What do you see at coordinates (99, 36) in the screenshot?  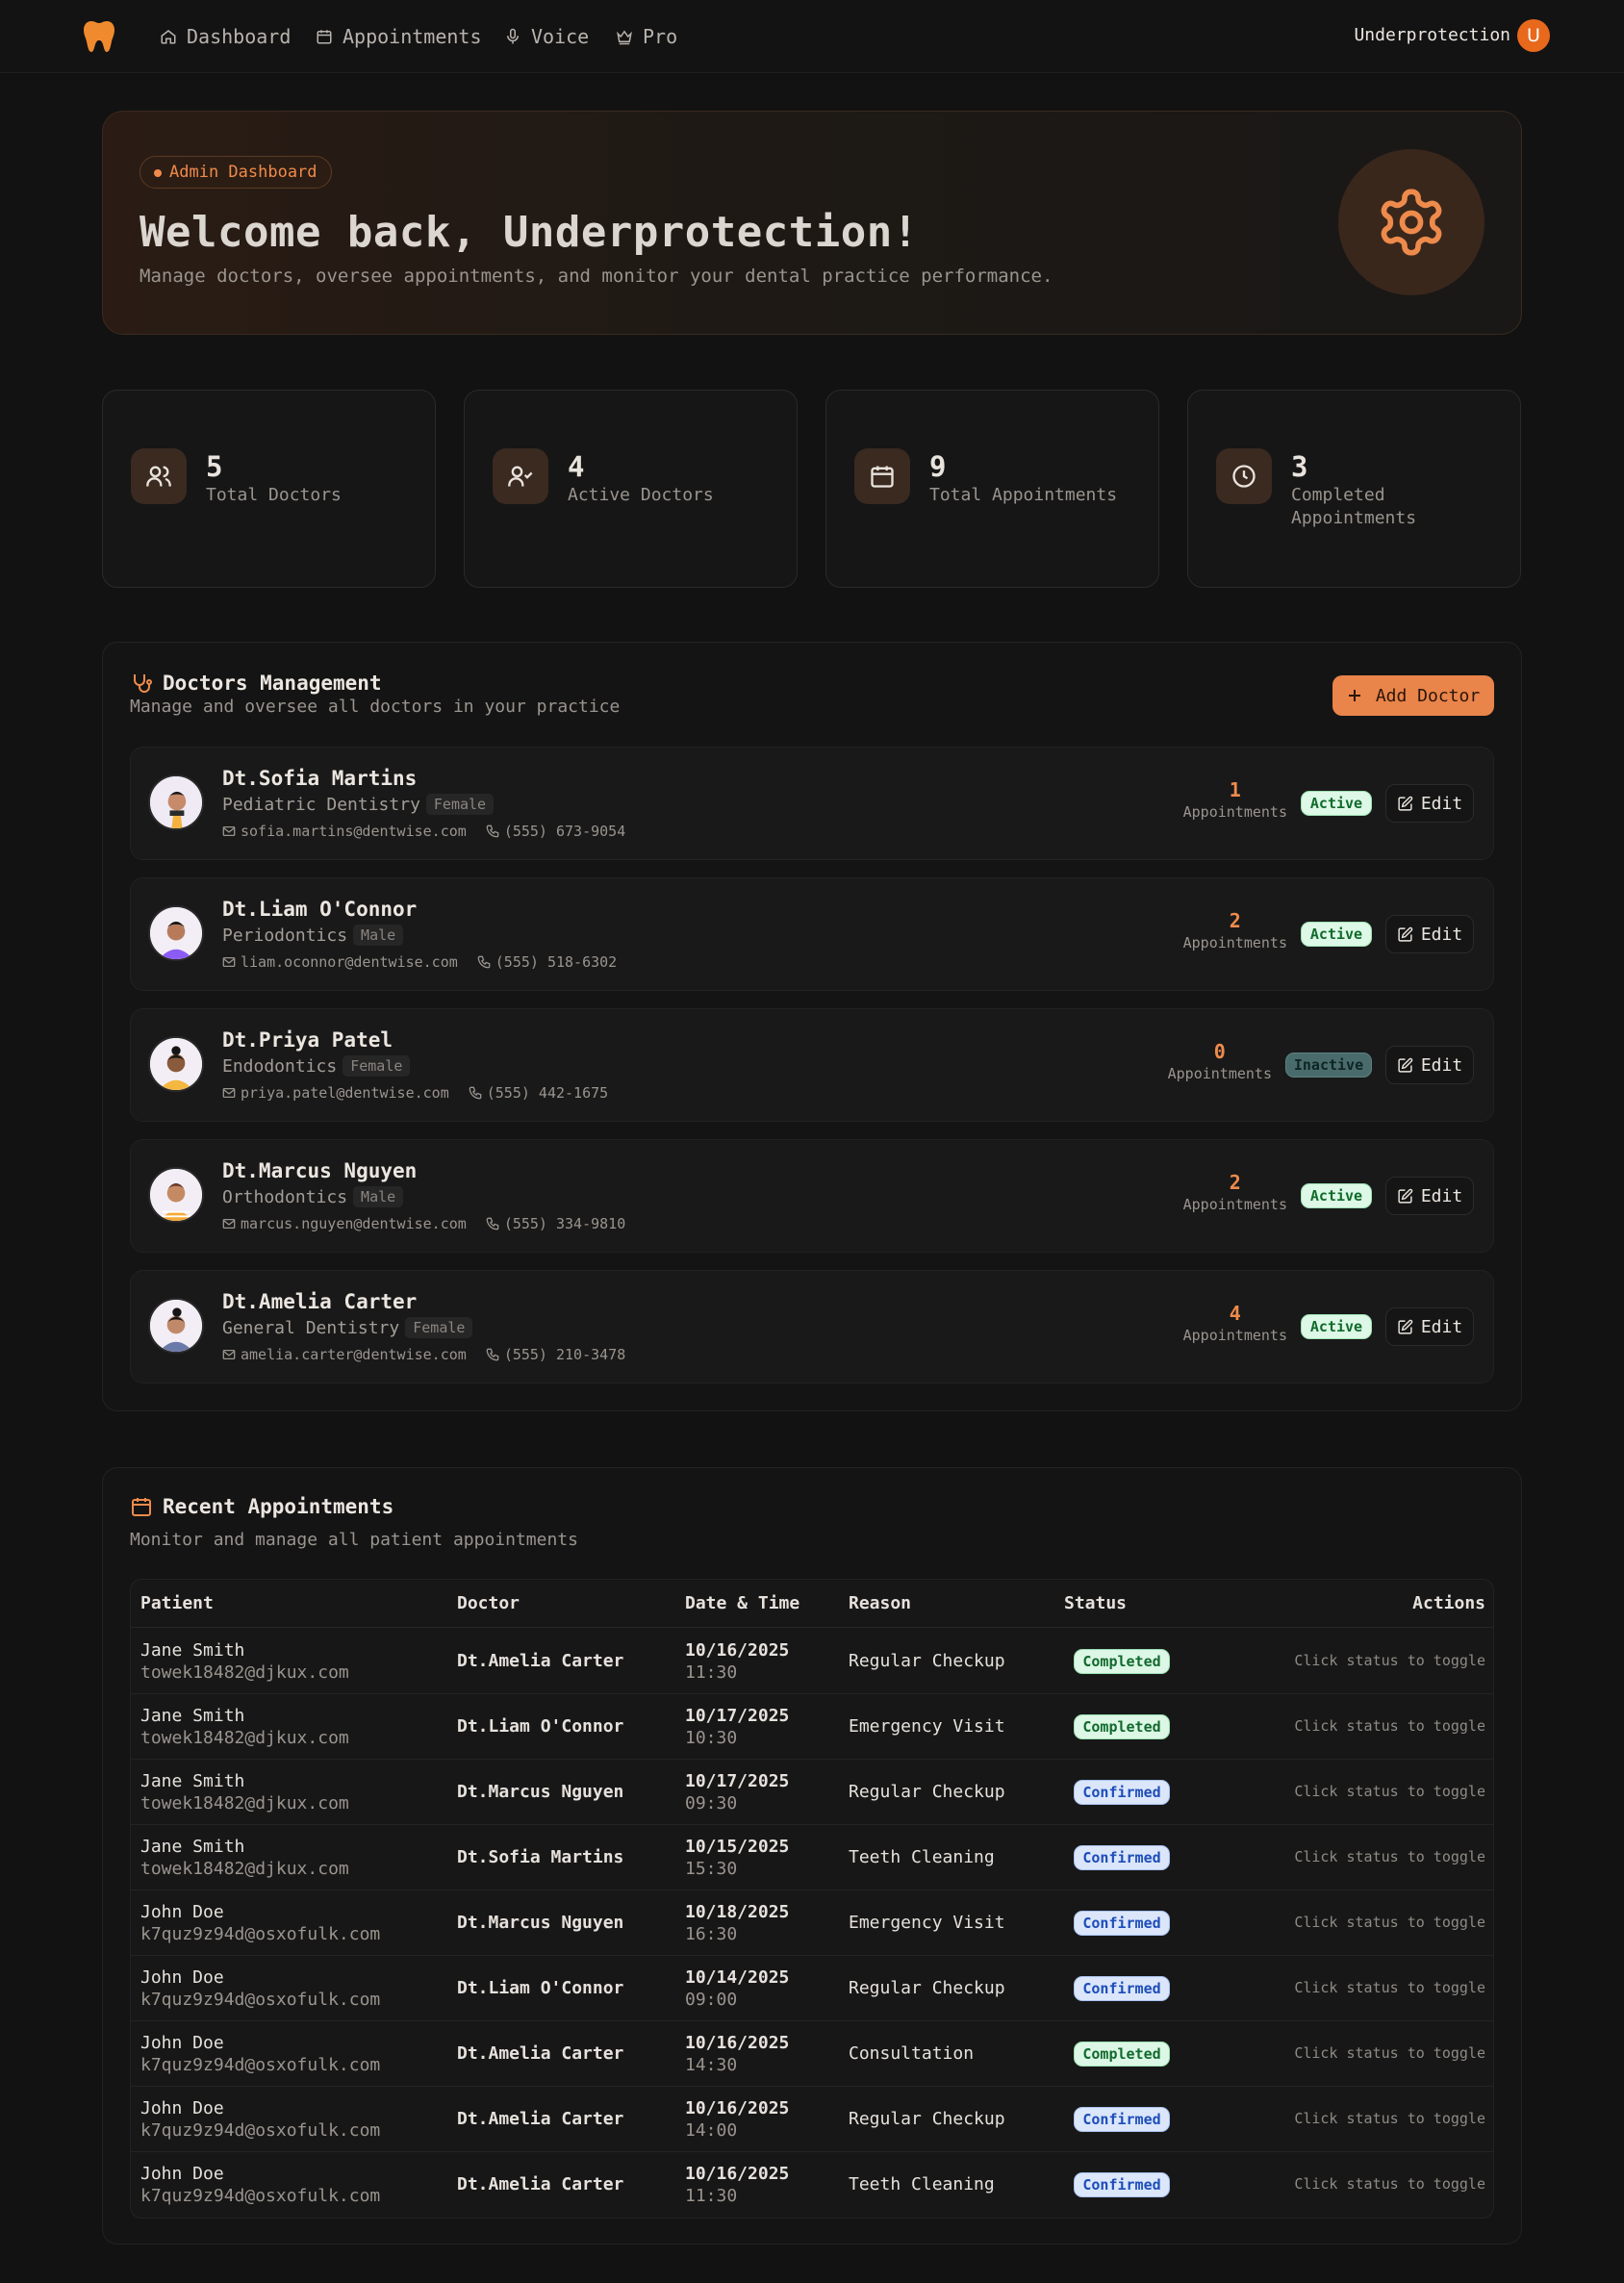 I see `tooth-logo-icon` at bounding box center [99, 36].